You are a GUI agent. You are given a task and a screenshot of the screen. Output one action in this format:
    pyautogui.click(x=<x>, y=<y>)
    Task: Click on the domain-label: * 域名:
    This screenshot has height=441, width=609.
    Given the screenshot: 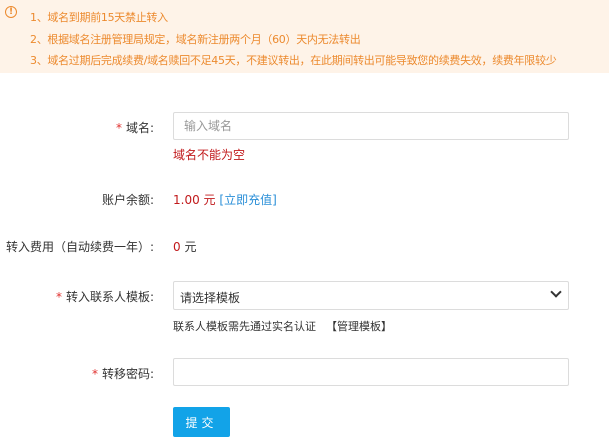 What is the action you would take?
    pyautogui.click(x=134, y=128)
    